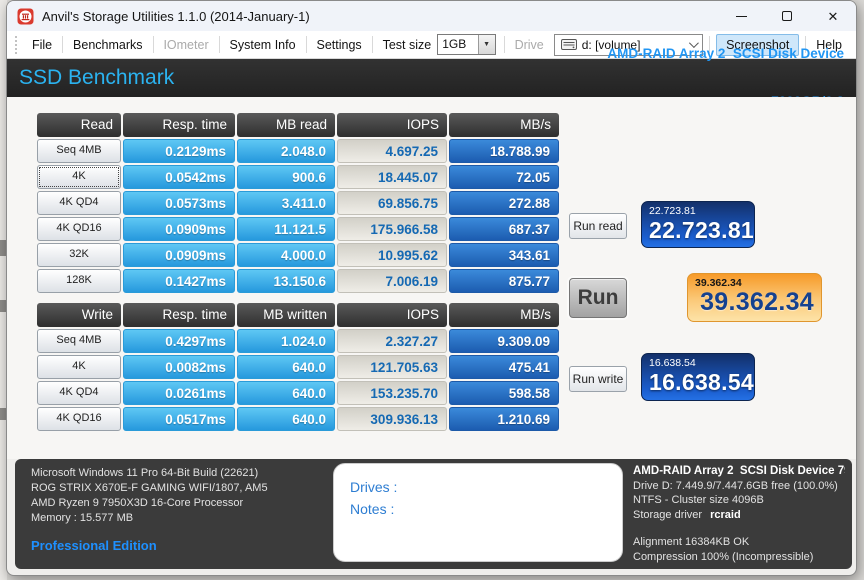 The height and width of the screenshot is (580, 864). What do you see at coordinates (79, 315) in the screenshot?
I see `write-header: Write` at bounding box center [79, 315].